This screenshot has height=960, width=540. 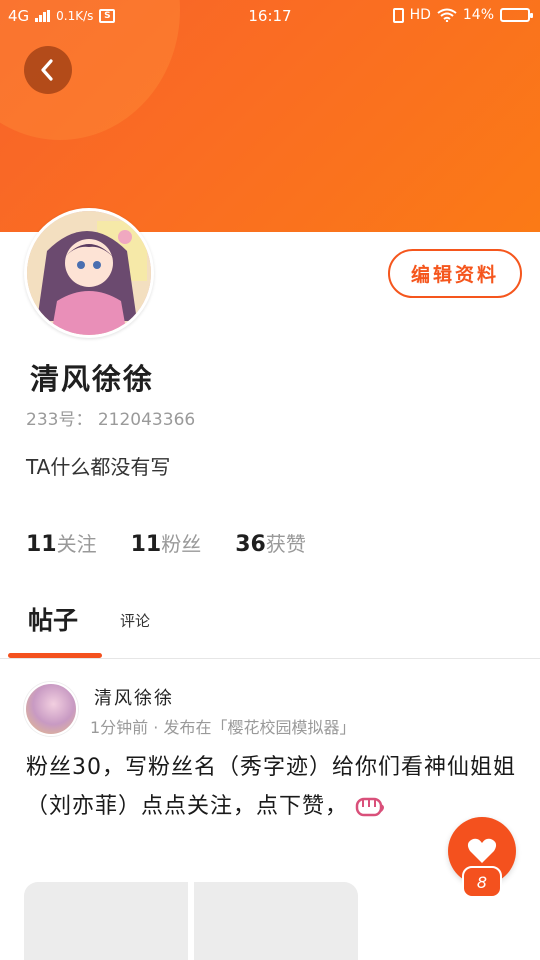 What do you see at coordinates (55, 655) in the screenshot?
I see `active-tab-indicator` at bounding box center [55, 655].